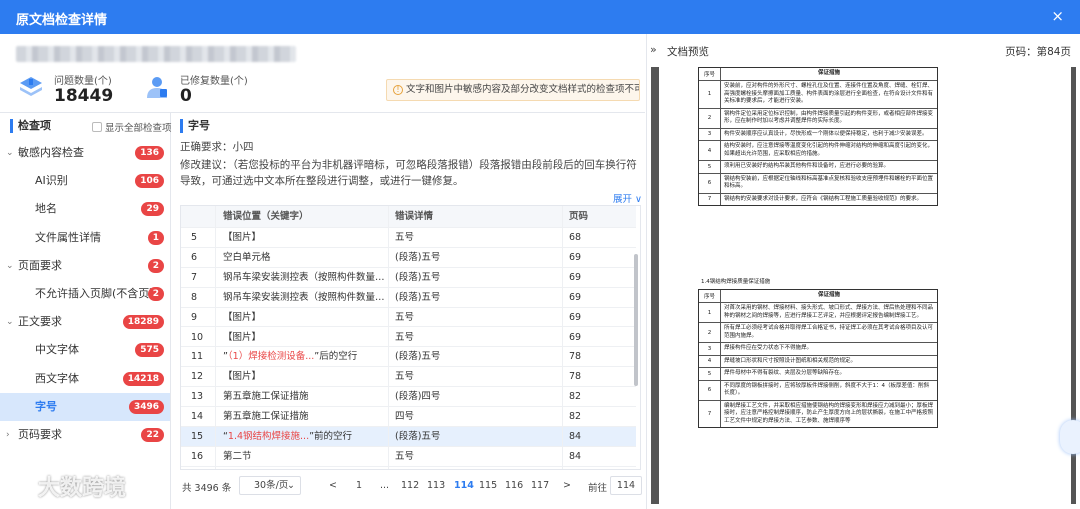  Describe the element at coordinates (514, 485) in the screenshot. I see `page-button: 116` at that location.